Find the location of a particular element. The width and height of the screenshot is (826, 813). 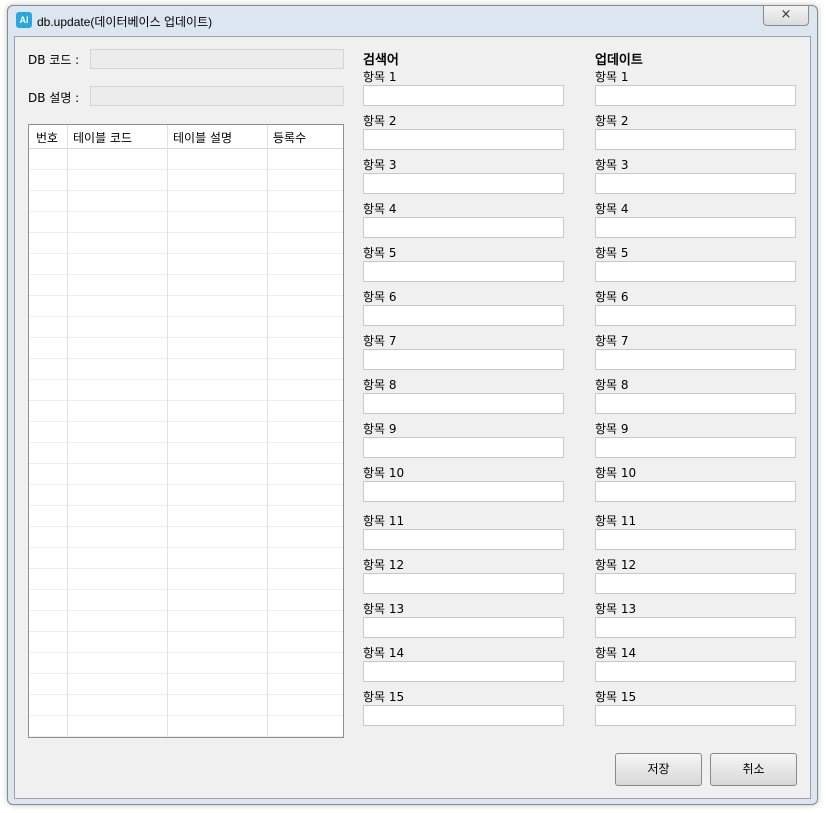

close-button: × is located at coordinates (786, 16).